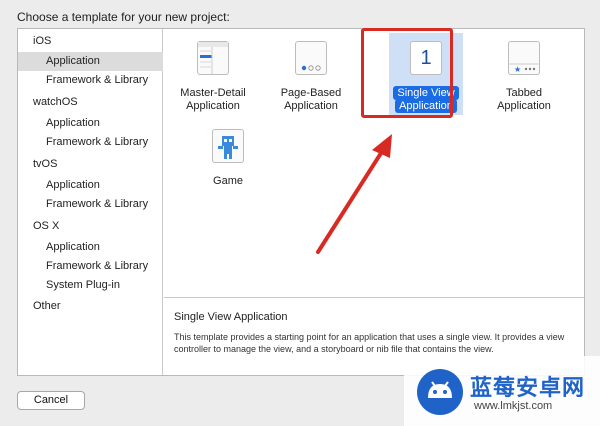 The width and height of the screenshot is (600, 426). Describe the element at coordinates (440, 392) in the screenshot. I see `android-logo-icon` at that location.